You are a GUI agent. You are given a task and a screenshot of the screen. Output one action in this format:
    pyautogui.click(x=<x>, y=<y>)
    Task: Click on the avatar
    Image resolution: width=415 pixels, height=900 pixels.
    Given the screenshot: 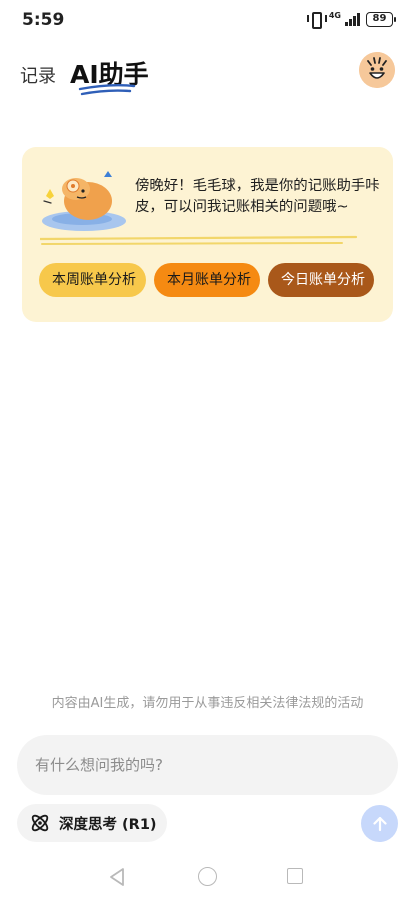 What is the action you would take?
    pyautogui.click(x=377, y=70)
    